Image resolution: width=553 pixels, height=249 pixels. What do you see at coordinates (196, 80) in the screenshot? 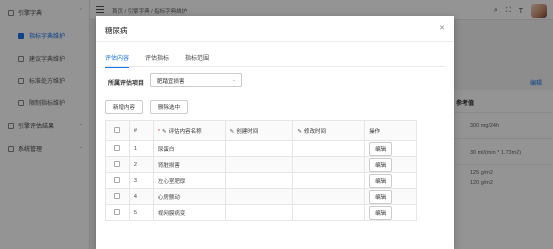
I see `eval-project-select: 肥踏宜损害 ⌄` at bounding box center [196, 80].